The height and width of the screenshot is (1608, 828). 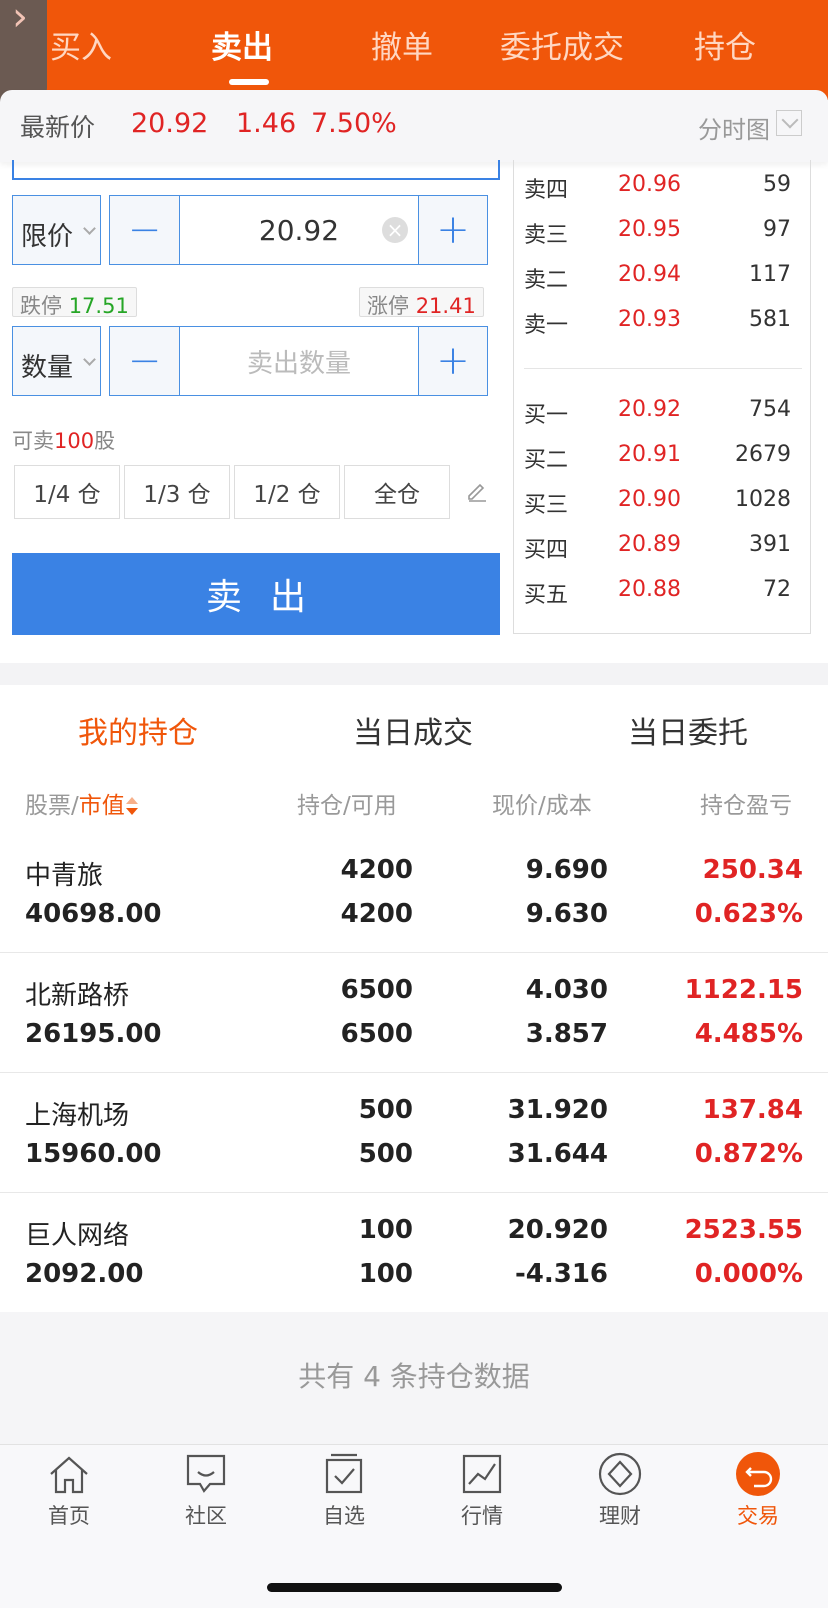 What do you see at coordinates (649, 319) in the screenshot?
I see `ask-price: 20.93` at bounding box center [649, 319].